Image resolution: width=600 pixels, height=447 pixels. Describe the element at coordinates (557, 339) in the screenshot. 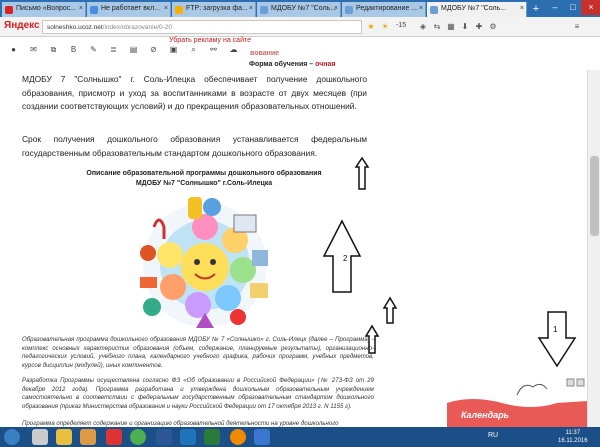

I see `arrow-down` at that location.